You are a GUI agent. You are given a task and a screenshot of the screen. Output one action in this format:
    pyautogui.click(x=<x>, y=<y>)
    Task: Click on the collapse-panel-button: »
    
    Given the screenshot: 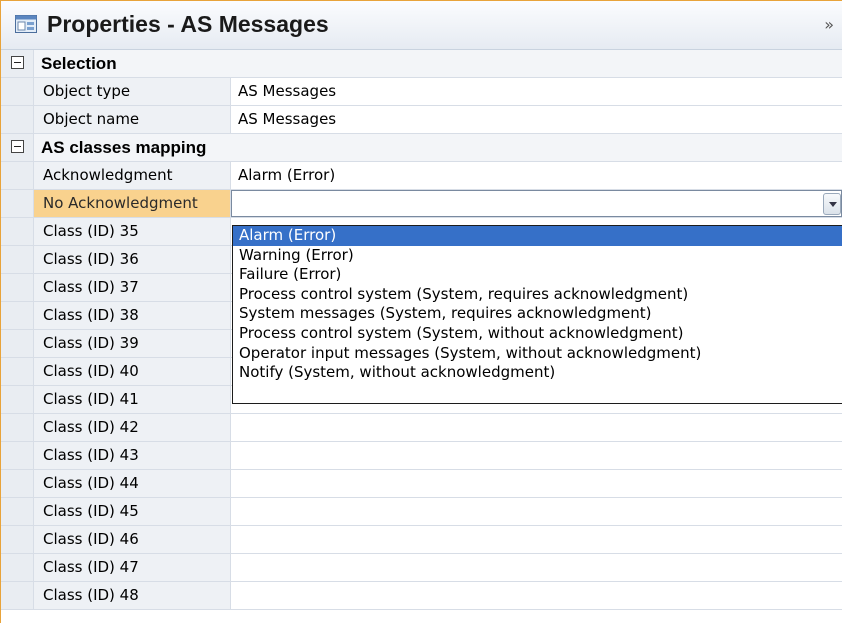 What is the action you would take?
    pyautogui.click(x=829, y=24)
    